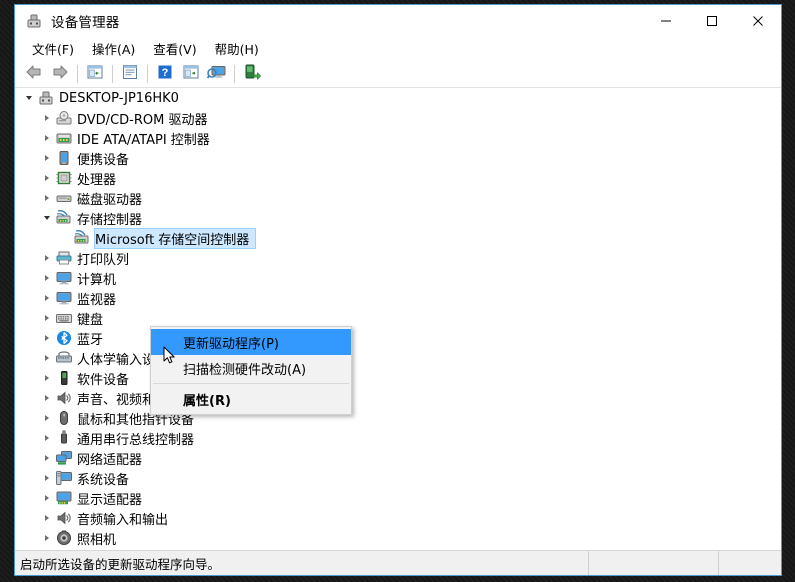  What do you see at coordinates (251, 383) in the screenshot?
I see `context-menu-separator` at bounding box center [251, 383].